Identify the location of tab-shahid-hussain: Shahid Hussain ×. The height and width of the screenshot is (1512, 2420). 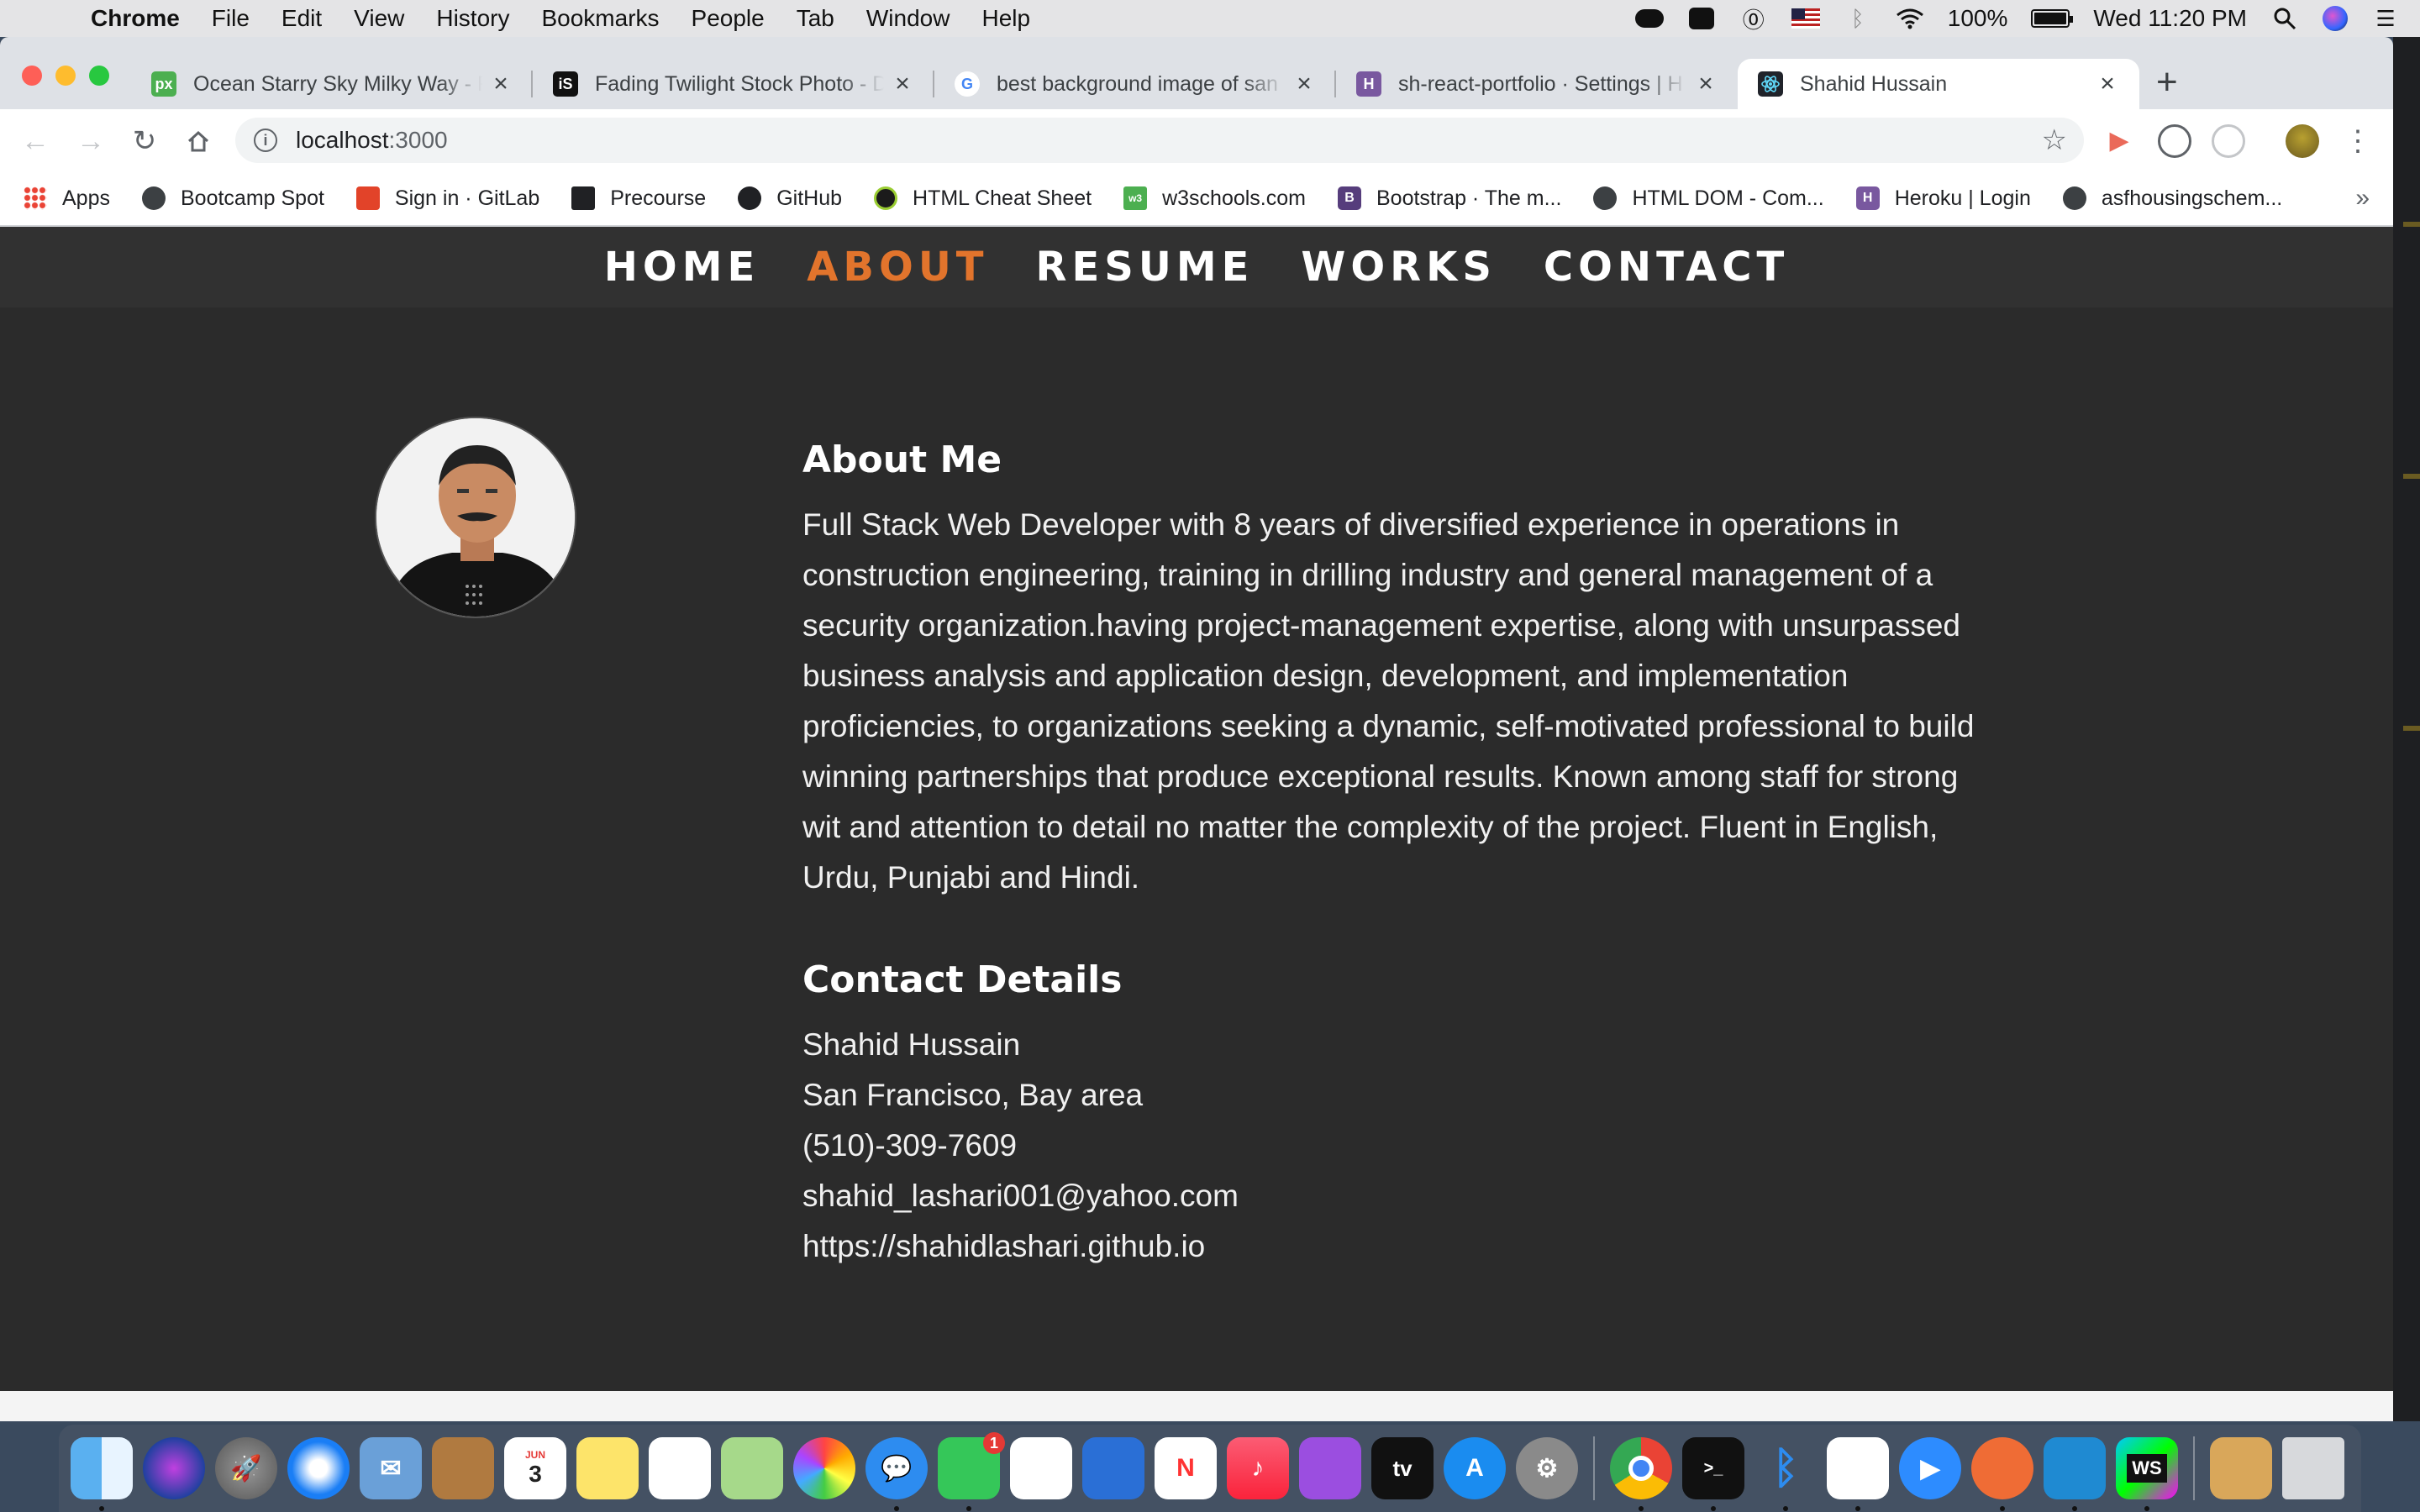
(1938, 84).